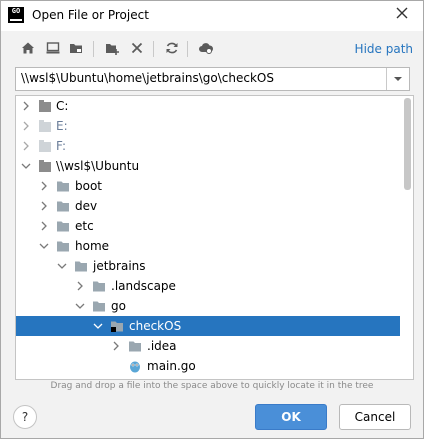 This screenshot has height=439, width=424. What do you see at coordinates (53, 48) in the screenshot?
I see `desktop-icon` at bounding box center [53, 48].